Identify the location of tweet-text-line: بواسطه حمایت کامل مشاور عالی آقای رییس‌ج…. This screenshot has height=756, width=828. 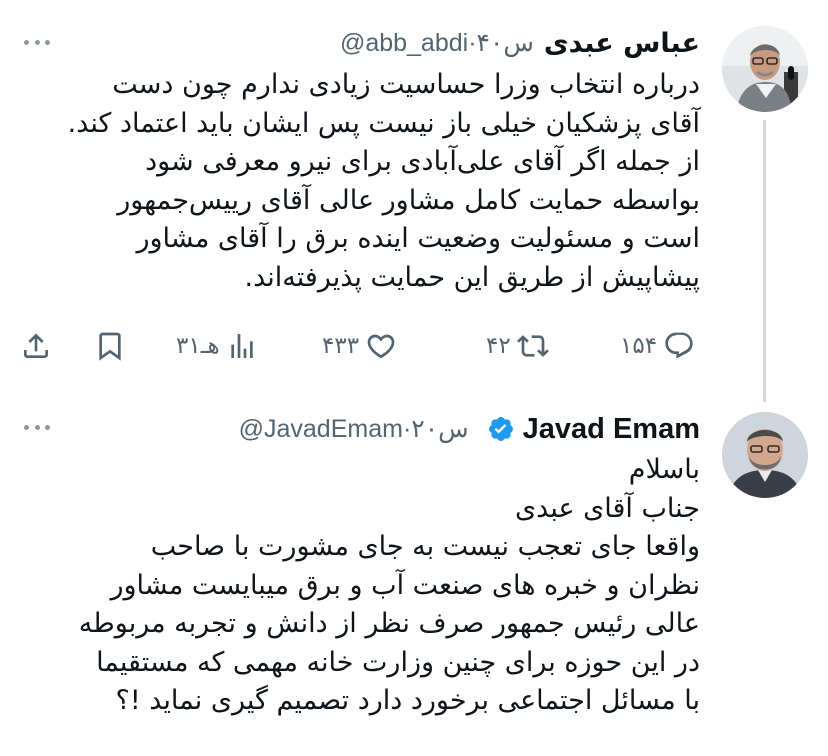
(408, 200).